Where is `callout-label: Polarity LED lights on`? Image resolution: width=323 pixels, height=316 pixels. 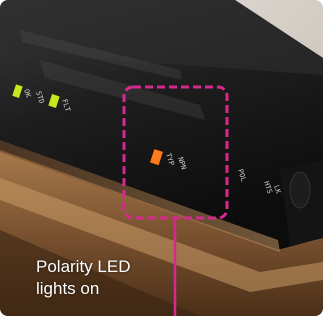 callout-label: Polarity LED lights on is located at coordinates (83, 278).